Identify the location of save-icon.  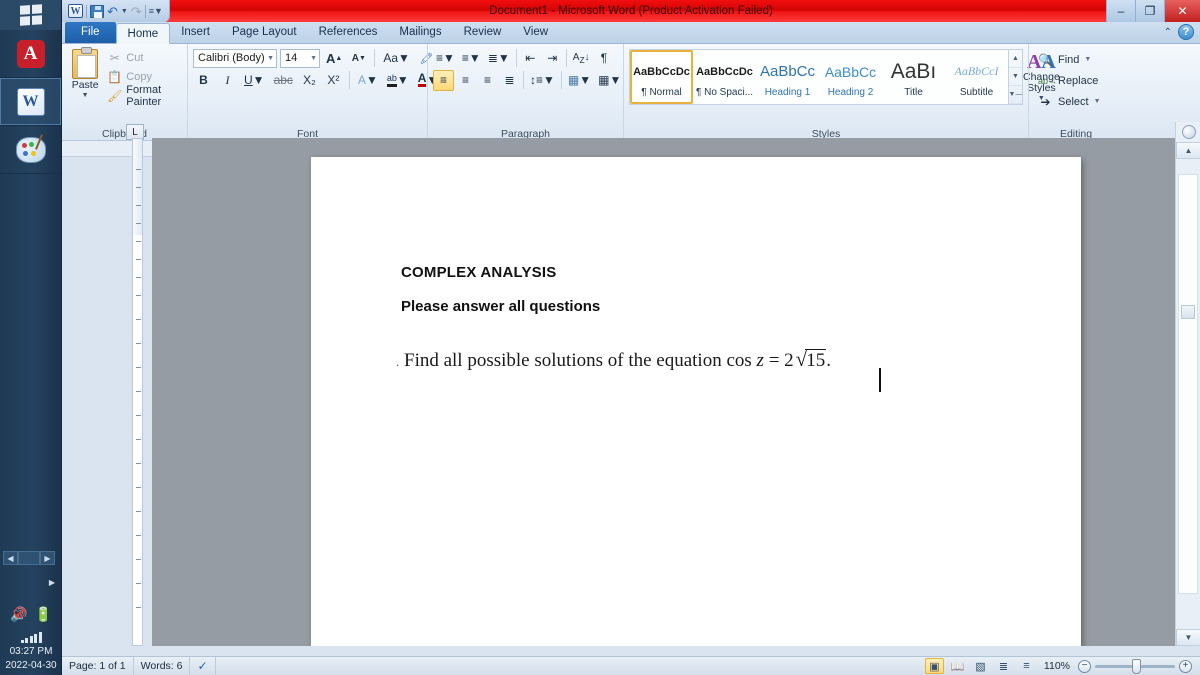
(97, 11).